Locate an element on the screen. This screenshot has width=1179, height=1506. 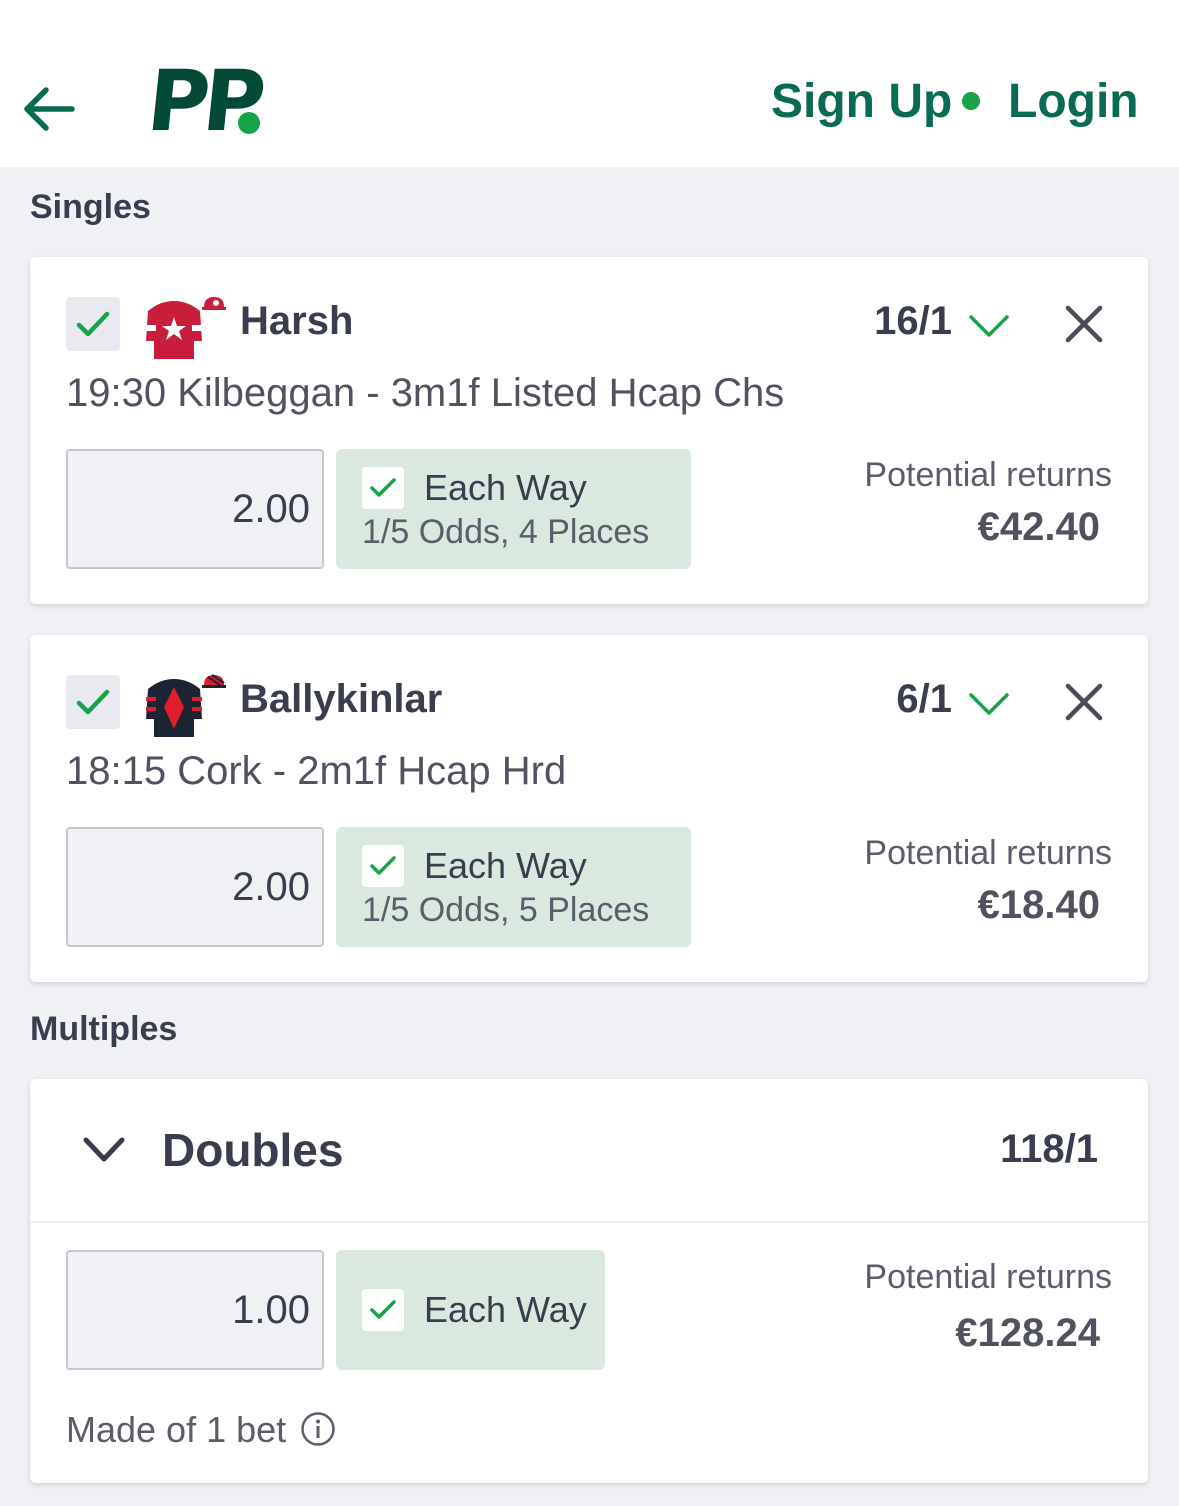
doubles-odds: 118/1 is located at coordinates (1049, 1149).